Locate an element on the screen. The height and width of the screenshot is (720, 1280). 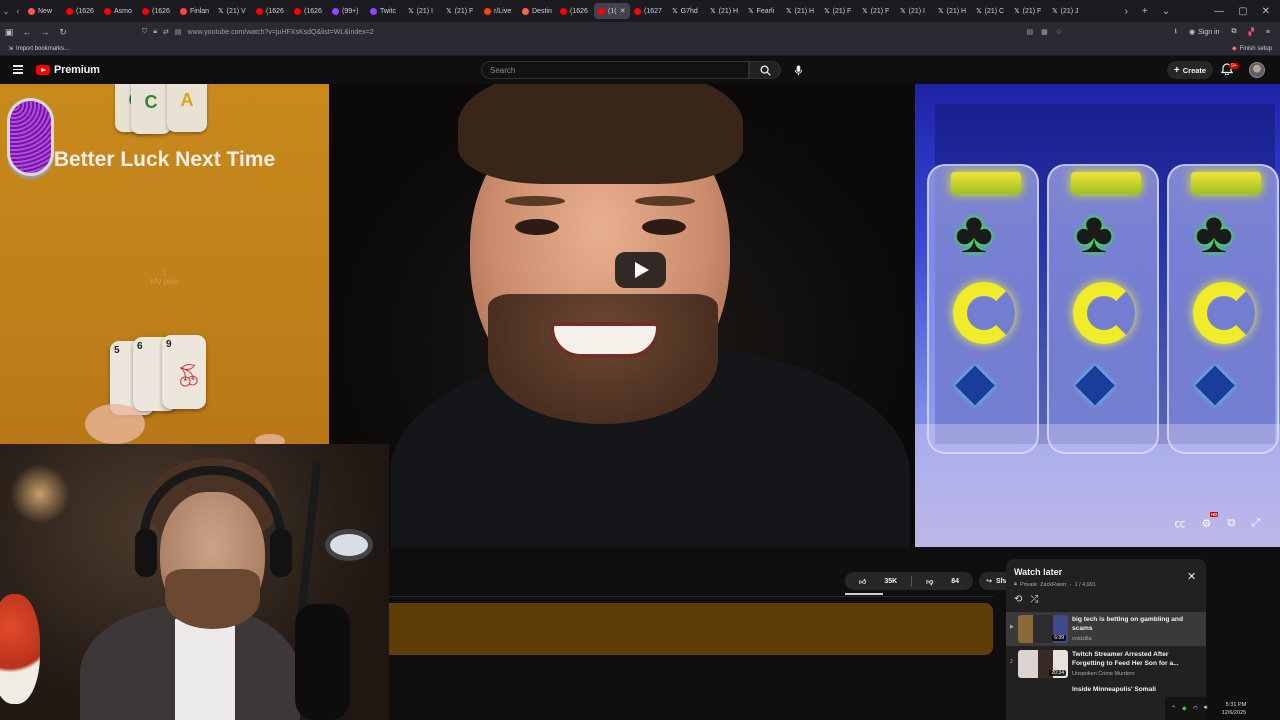
search-input: Search is located at coordinates (615, 70).